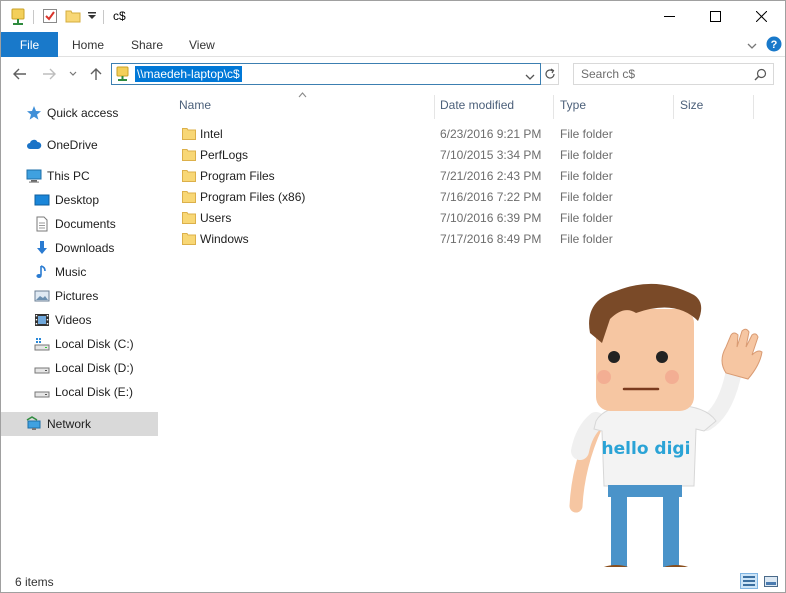  I want to click on close-button, so click(761, 16).